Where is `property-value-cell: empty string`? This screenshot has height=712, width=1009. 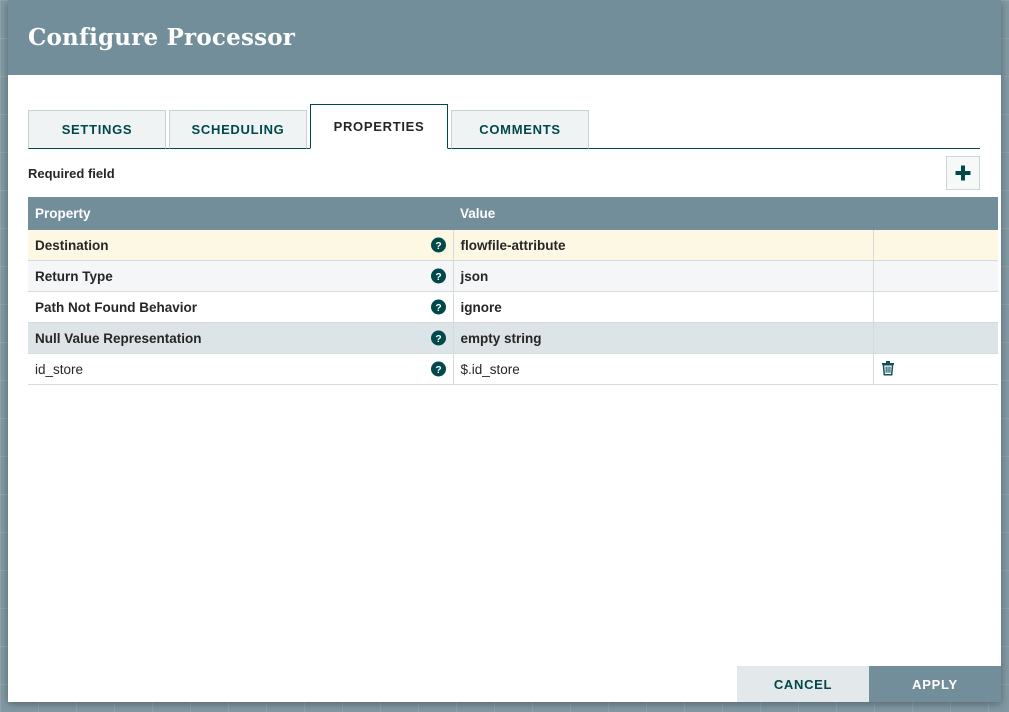
property-value-cell: empty string is located at coordinates (663, 338).